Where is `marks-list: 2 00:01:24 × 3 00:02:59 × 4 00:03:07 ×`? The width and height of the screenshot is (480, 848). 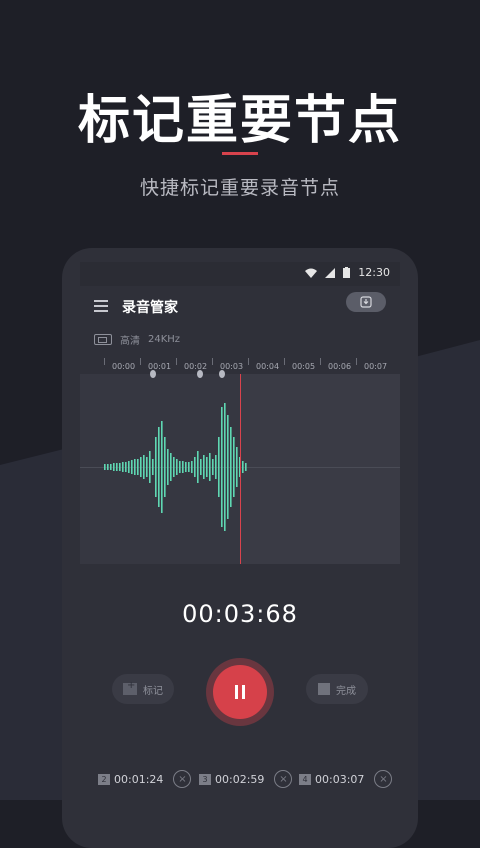 marks-list: 2 00:01:24 × 3 00:02:59 × 4 00:03:07 × is located at coordinates (240, 780).